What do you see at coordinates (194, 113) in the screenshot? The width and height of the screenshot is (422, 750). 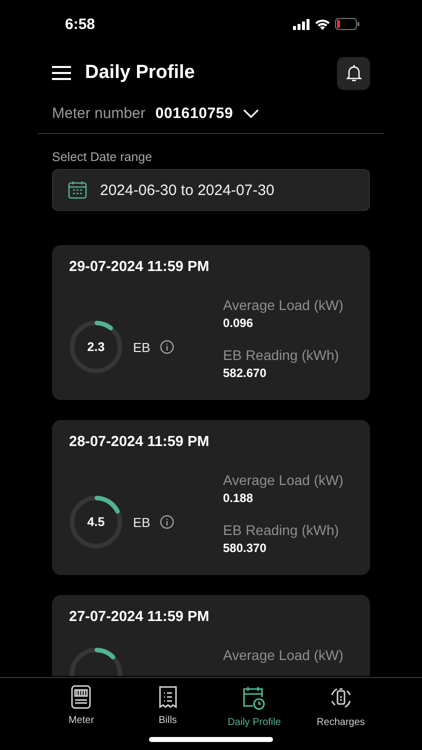 I see `meter-number: 001610759` at bounding box center [194, 113].